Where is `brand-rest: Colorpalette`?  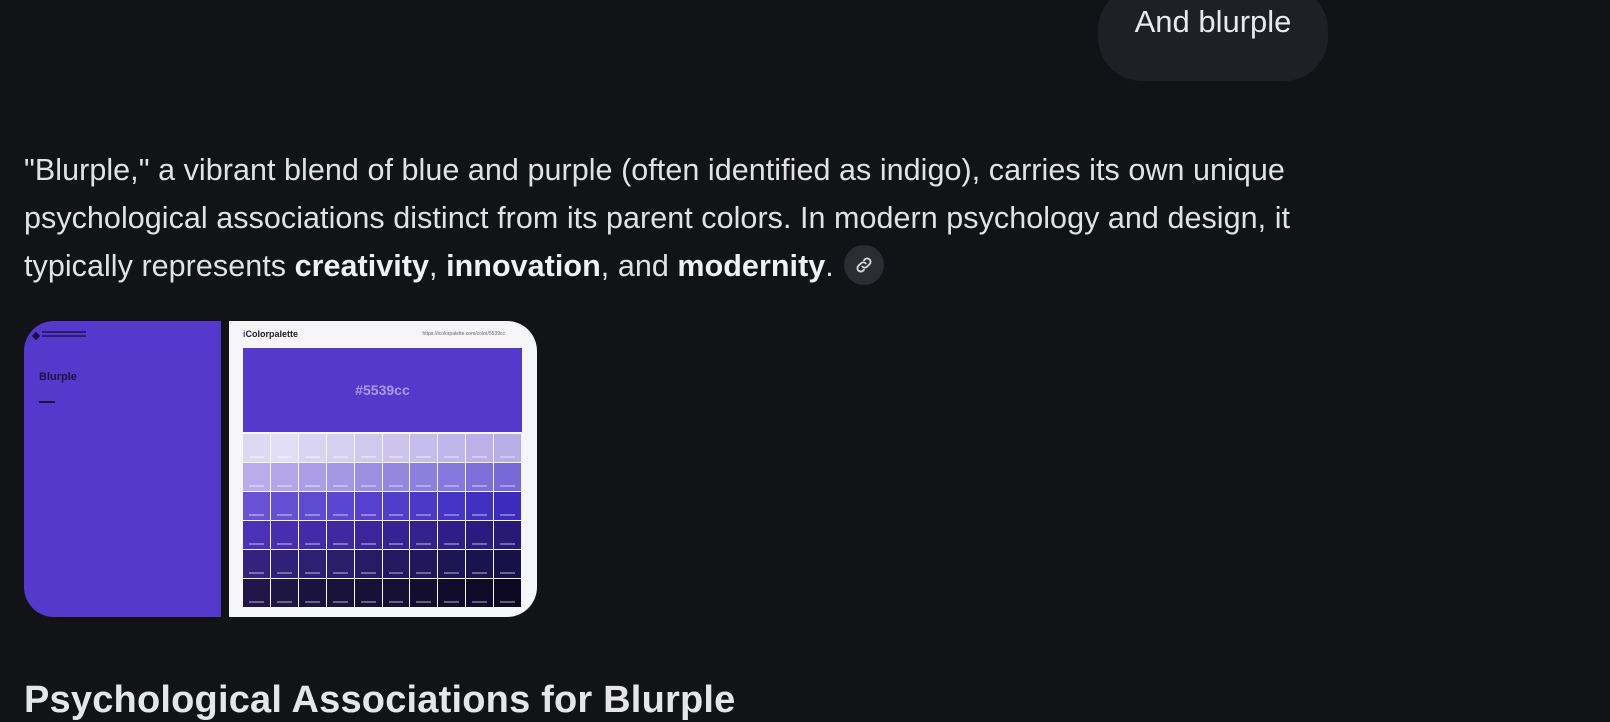 brand-rest: Colorpalette is located at coordinates (272, 334).